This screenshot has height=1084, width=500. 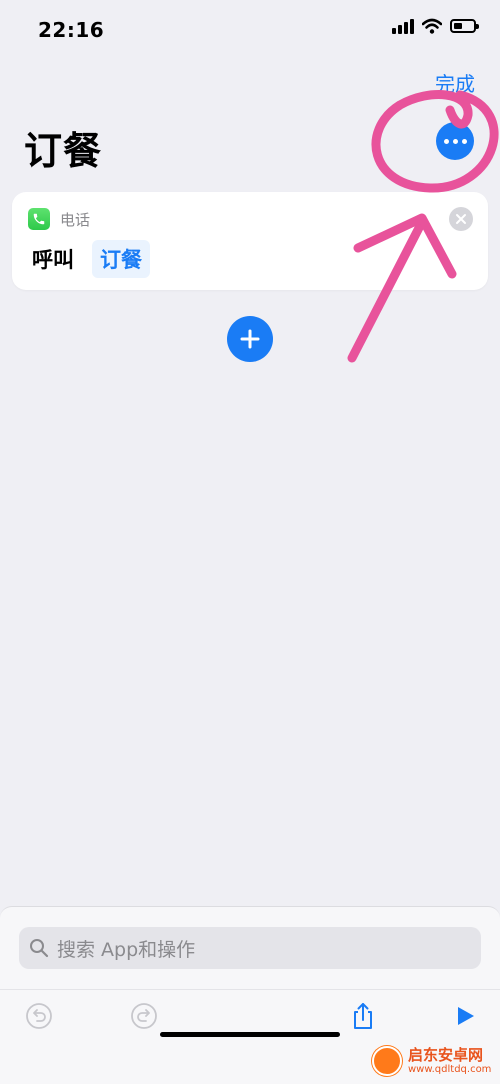 I want to click on ellipsis-icon, so click(x=446, y=141).